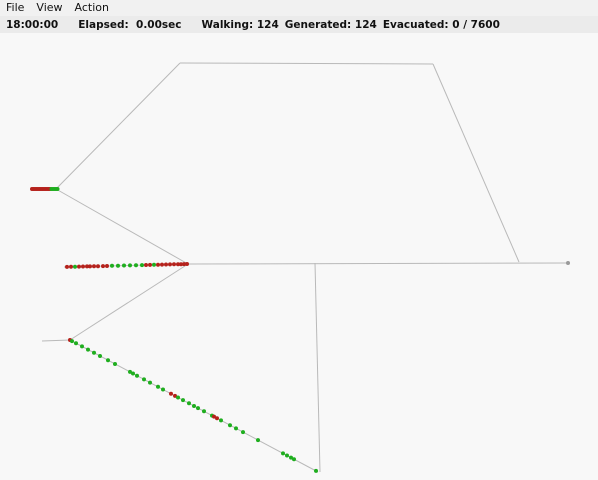 The width and height of the screenshot is (598, 480). I want to click on road-nodes, so click(568, 263).